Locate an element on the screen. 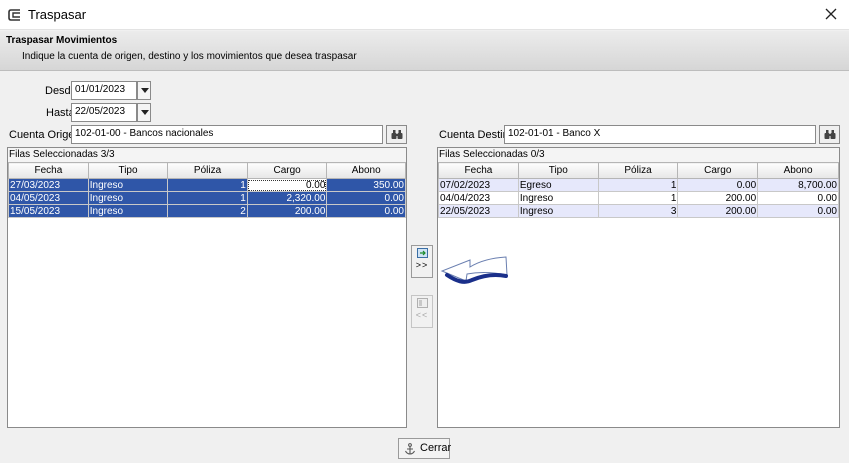 The width and height of the screenshot is (849, 463). cell-poliza: 2 is located at coordinates (207, 211).